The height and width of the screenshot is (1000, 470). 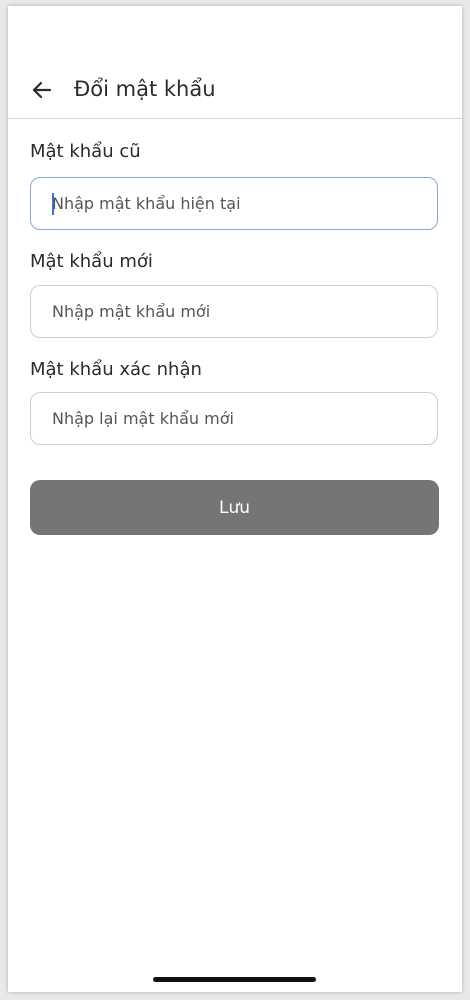 I want to click on confirm-password-input, so click(x=237, y=418).